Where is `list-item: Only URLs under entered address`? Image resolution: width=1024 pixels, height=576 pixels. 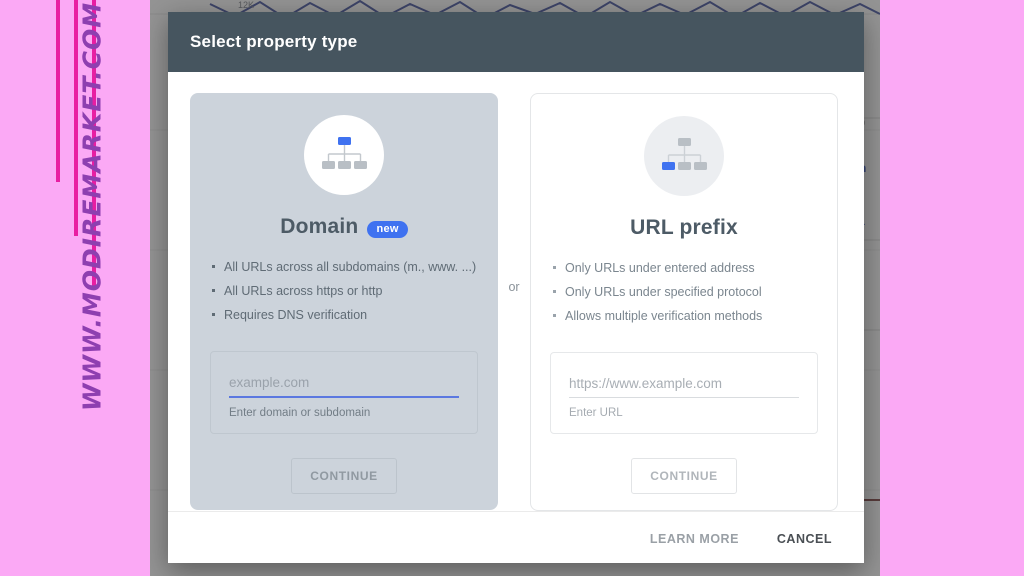
list-item: Only URLs under entered address is located at coordinates (657, 268).